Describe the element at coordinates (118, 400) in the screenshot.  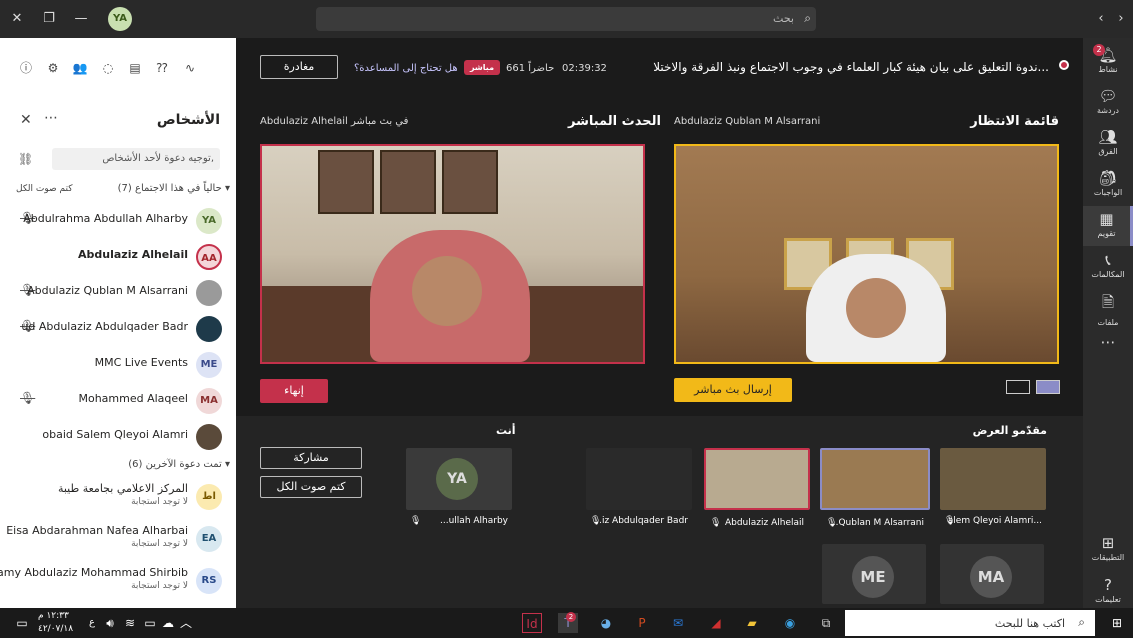
I see `participant-row: 🎙︎ Mohammed Alaqeel MA` at that location.